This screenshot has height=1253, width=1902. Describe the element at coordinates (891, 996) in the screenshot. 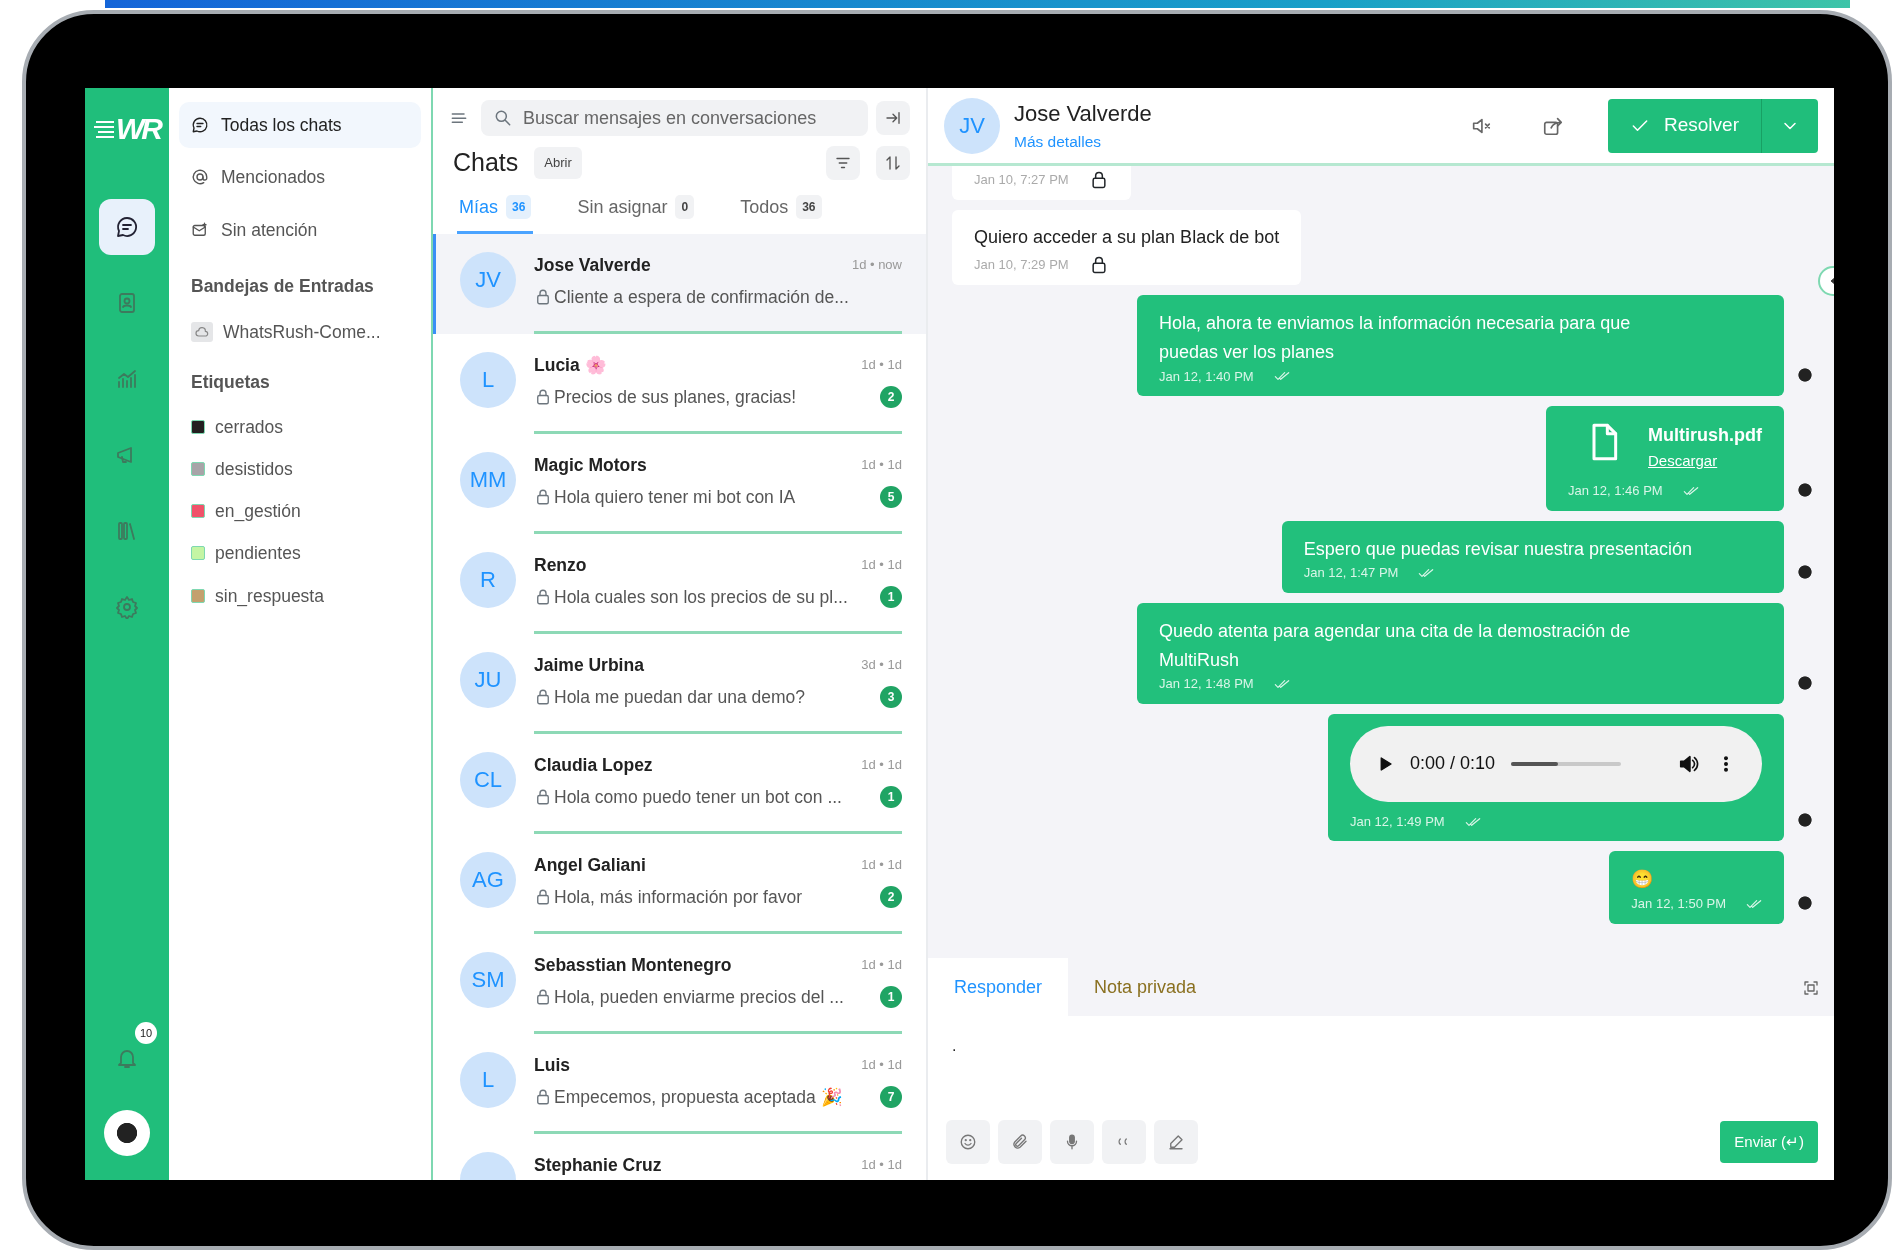

I see `unread-count: 1` at that location.